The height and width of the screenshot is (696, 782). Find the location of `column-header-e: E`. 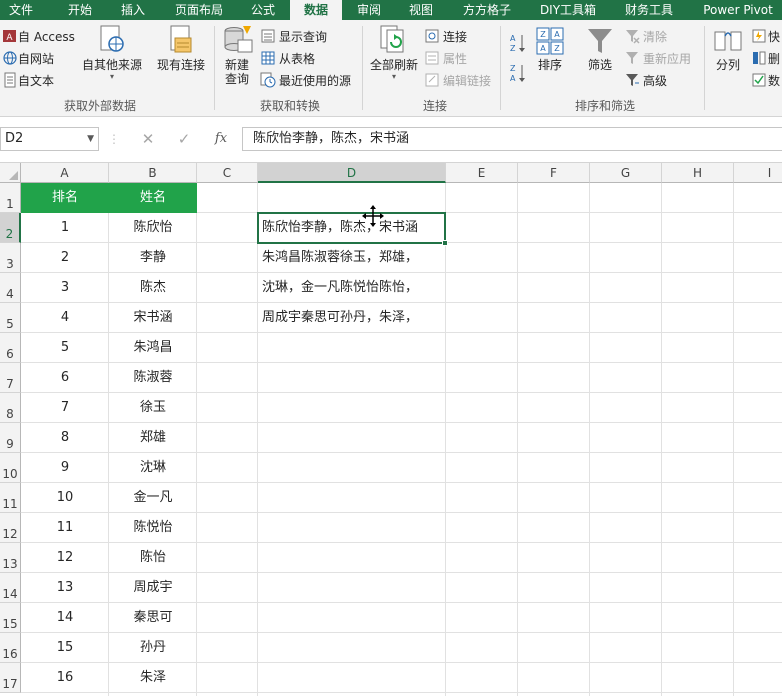

column-header-e: E is located at coordinates (482, 173).